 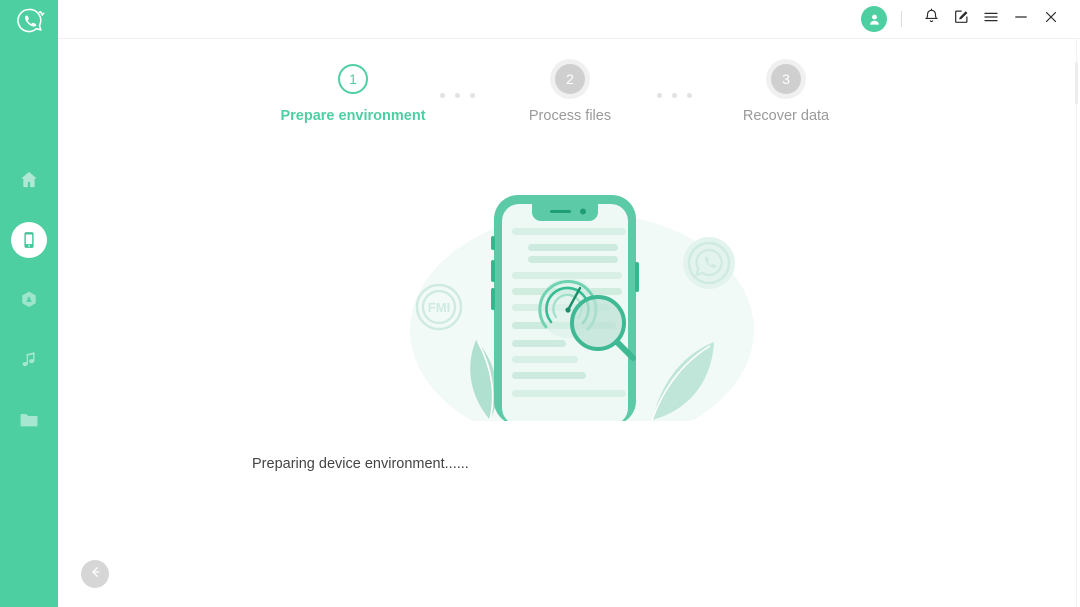 I want to click on cloud-icon, so click(x=29, y=302).